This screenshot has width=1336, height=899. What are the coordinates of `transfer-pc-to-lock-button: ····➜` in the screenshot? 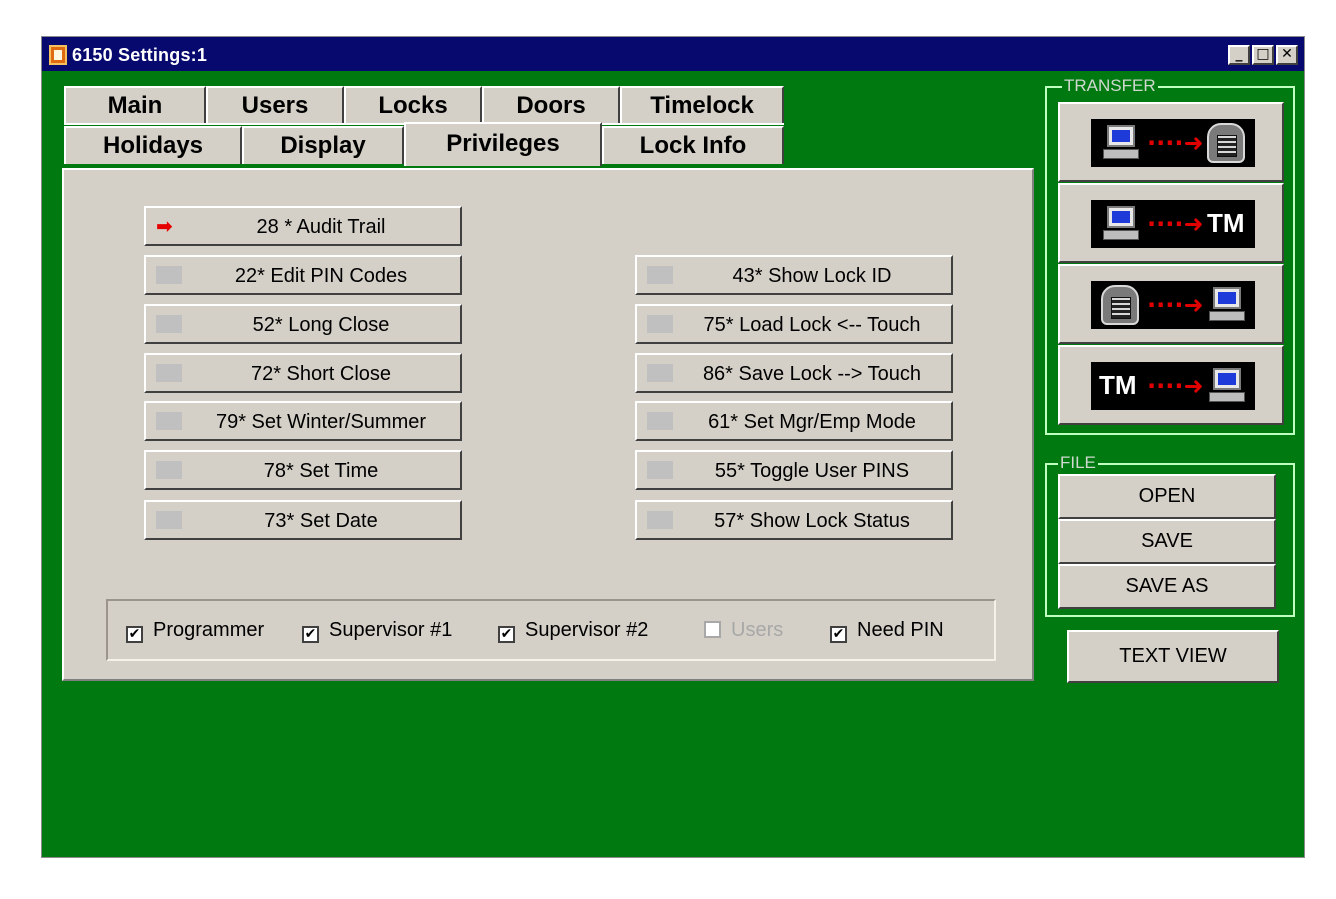 It's located at (1171, 142).